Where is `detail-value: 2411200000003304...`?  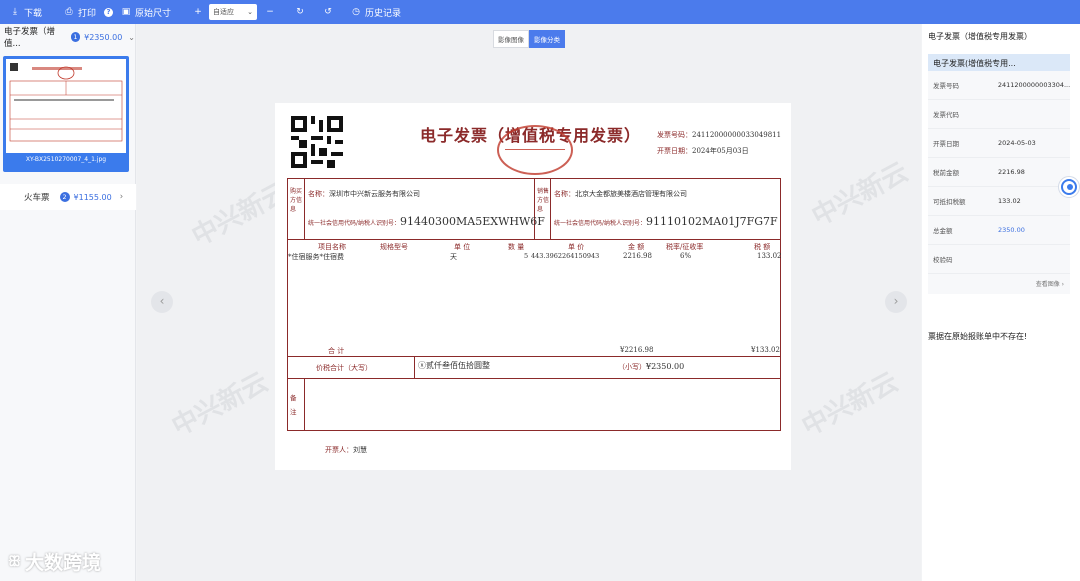
detail-value: 2411200000003304... is located at coordinates (1033, 85).